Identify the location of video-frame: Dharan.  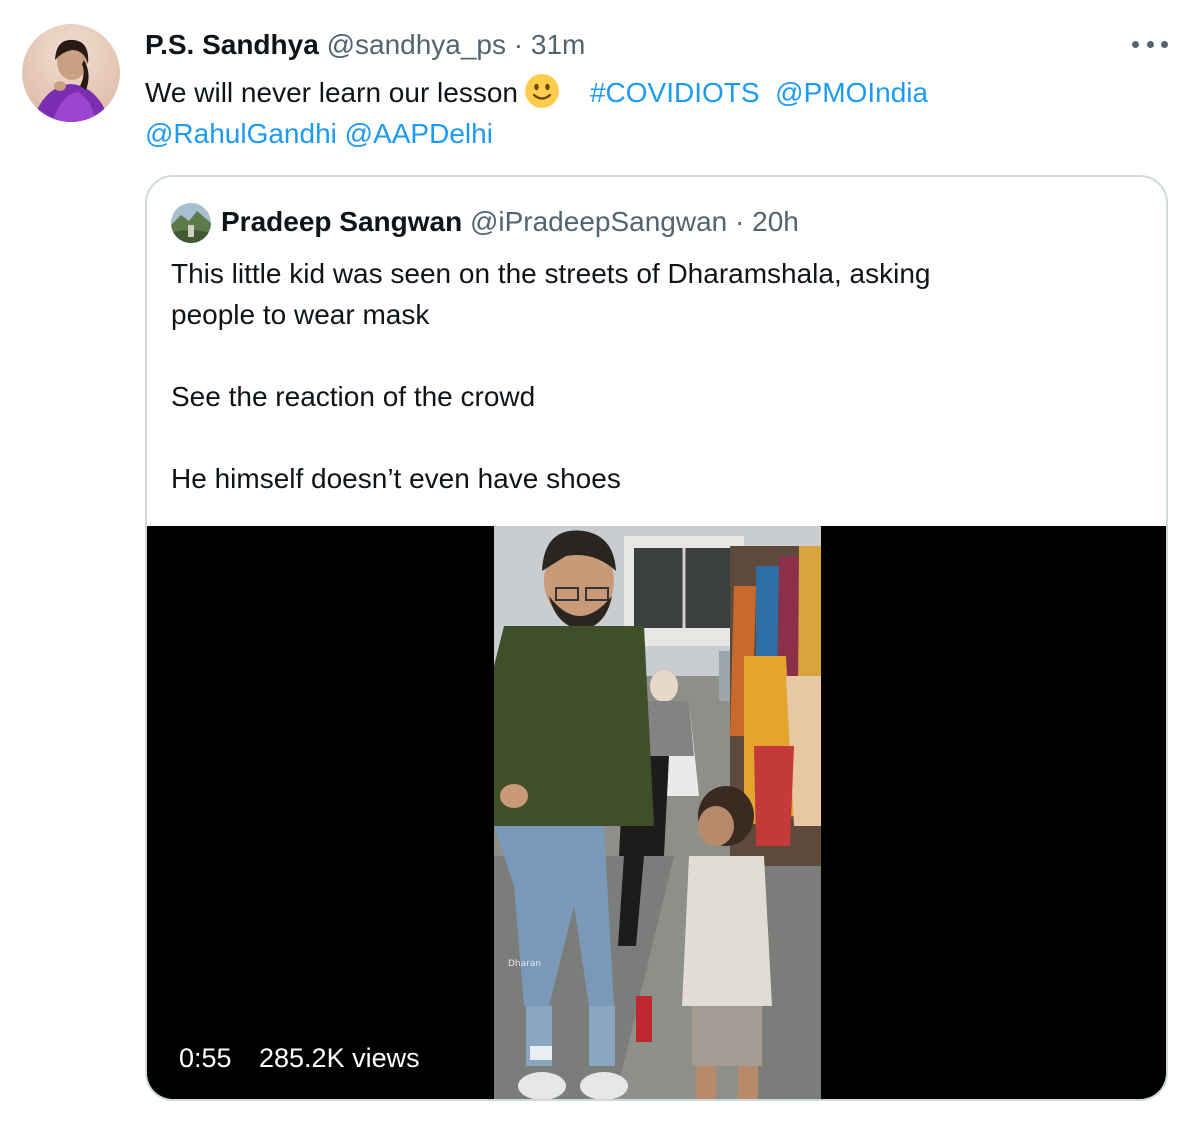
(657, 812).